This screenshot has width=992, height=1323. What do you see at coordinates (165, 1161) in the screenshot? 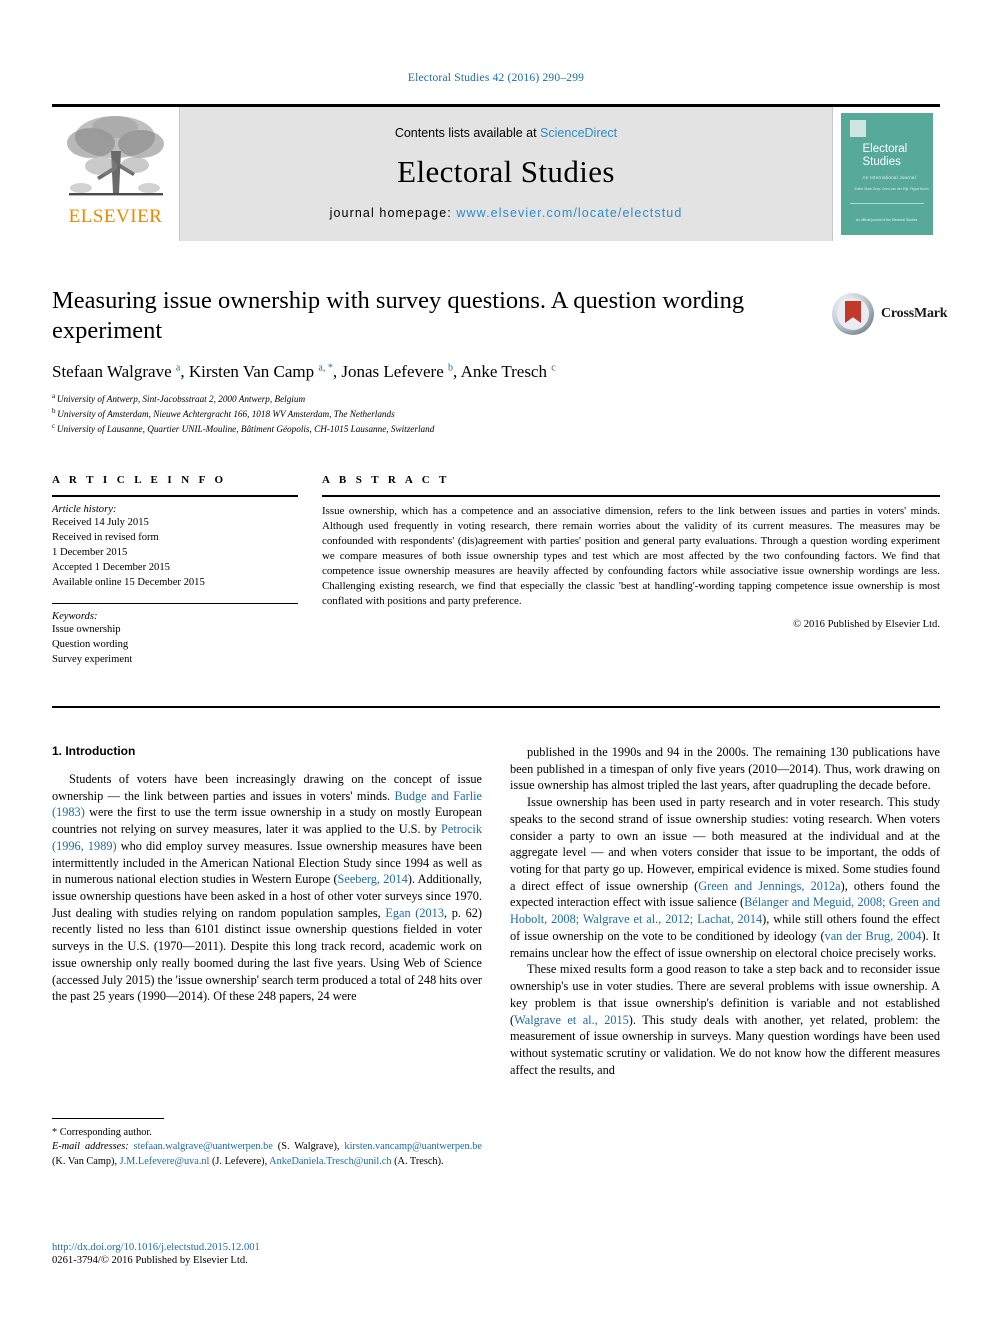
I see `email-link: J.M.Lefevere@uva.nl` at bounding box center [165, 1161].